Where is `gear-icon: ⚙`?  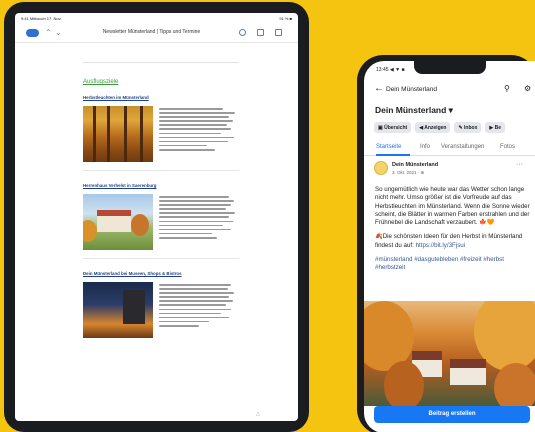 gear-icon: ⚙ is located at coordinates (527, 88).